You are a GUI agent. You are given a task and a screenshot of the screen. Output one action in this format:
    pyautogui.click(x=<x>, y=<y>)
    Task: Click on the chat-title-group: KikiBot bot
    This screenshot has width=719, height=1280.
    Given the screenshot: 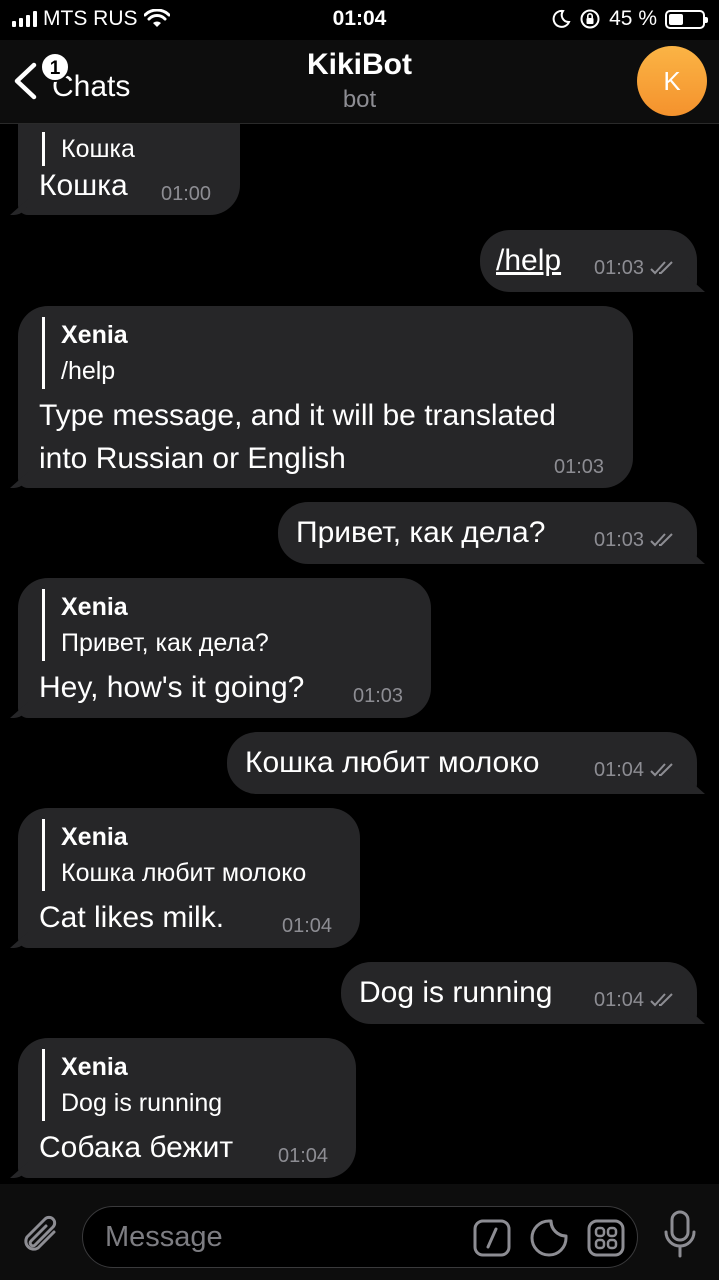 What is the action you would take?
    pyautogui.click(x=359, y=81)
    